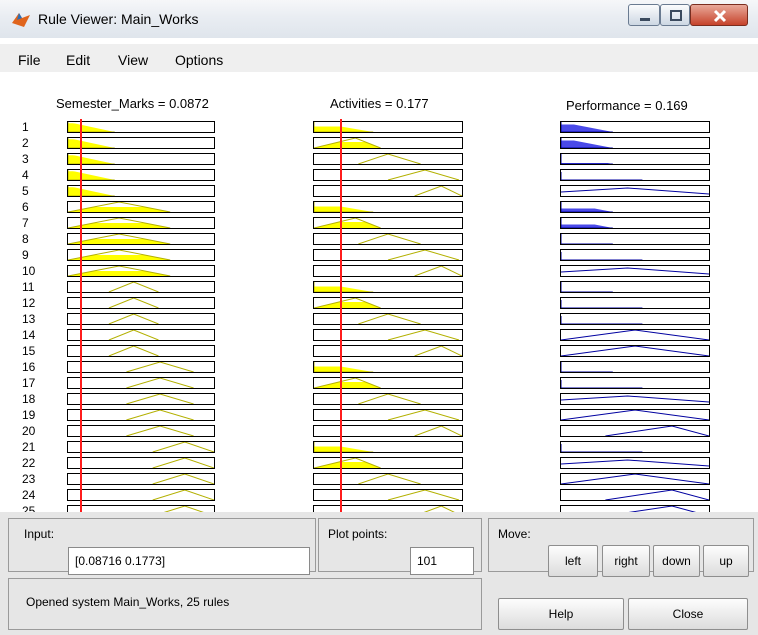 This screenshot has height=635, width=758. What do you see at coordinates (133, 60) in the screenshot?
I see `menu-view: View` at bounding box center [133, 60].